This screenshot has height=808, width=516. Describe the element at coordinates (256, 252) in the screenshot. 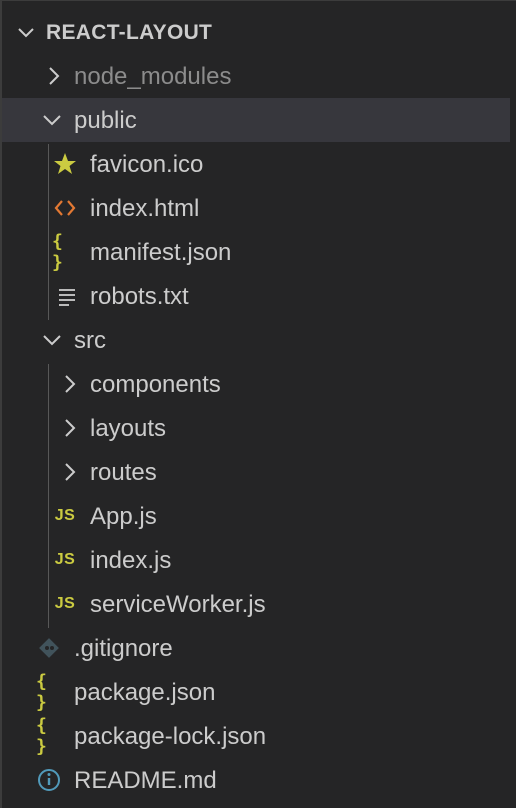

I see `tree-item-manifest-json: { } manifest.json` at that location.